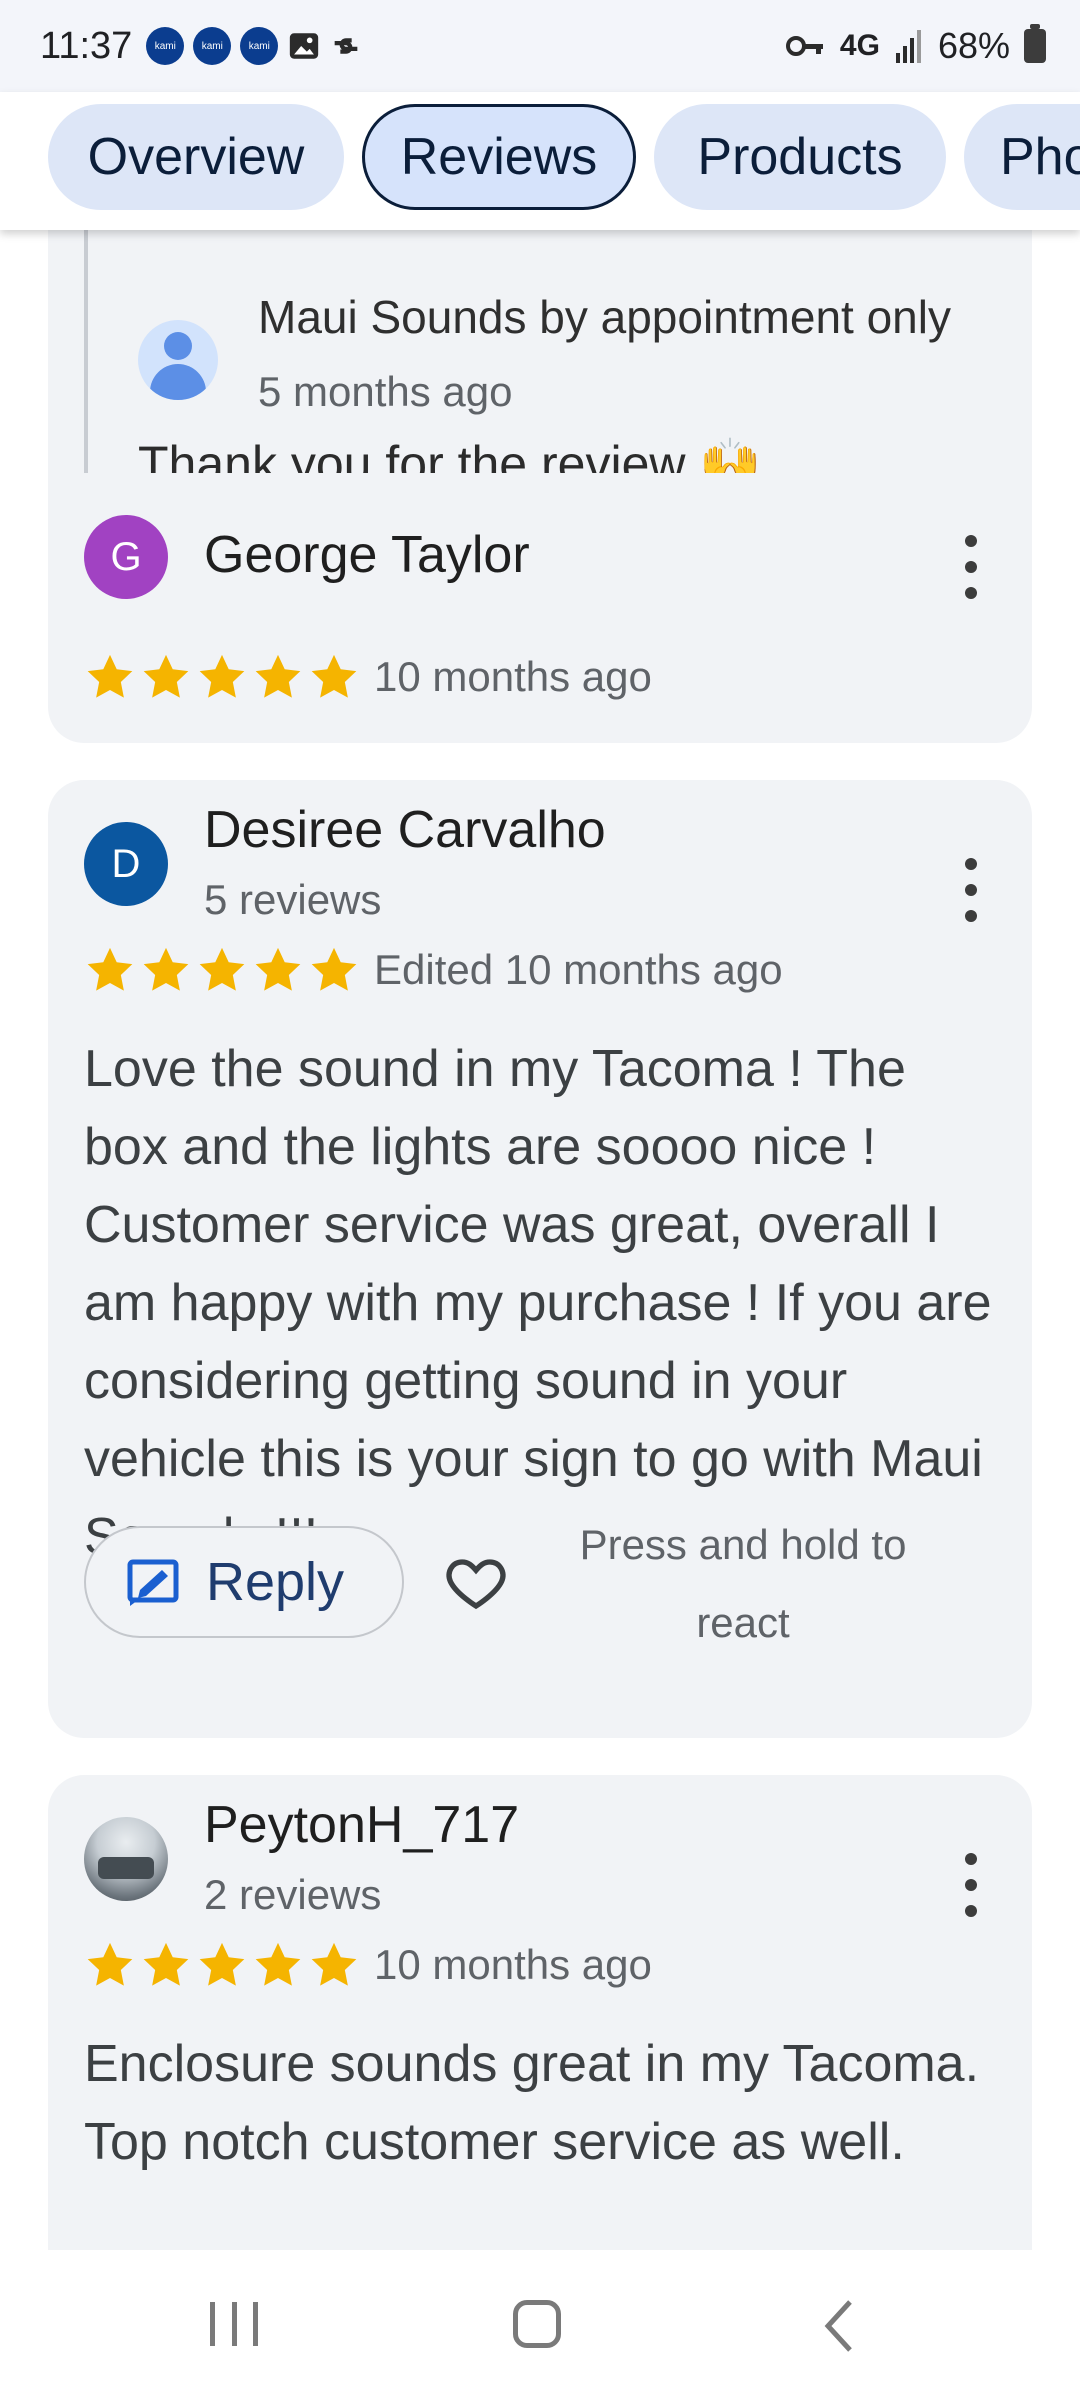  I want to click on tab-products-label: Products, so click(800, 157).